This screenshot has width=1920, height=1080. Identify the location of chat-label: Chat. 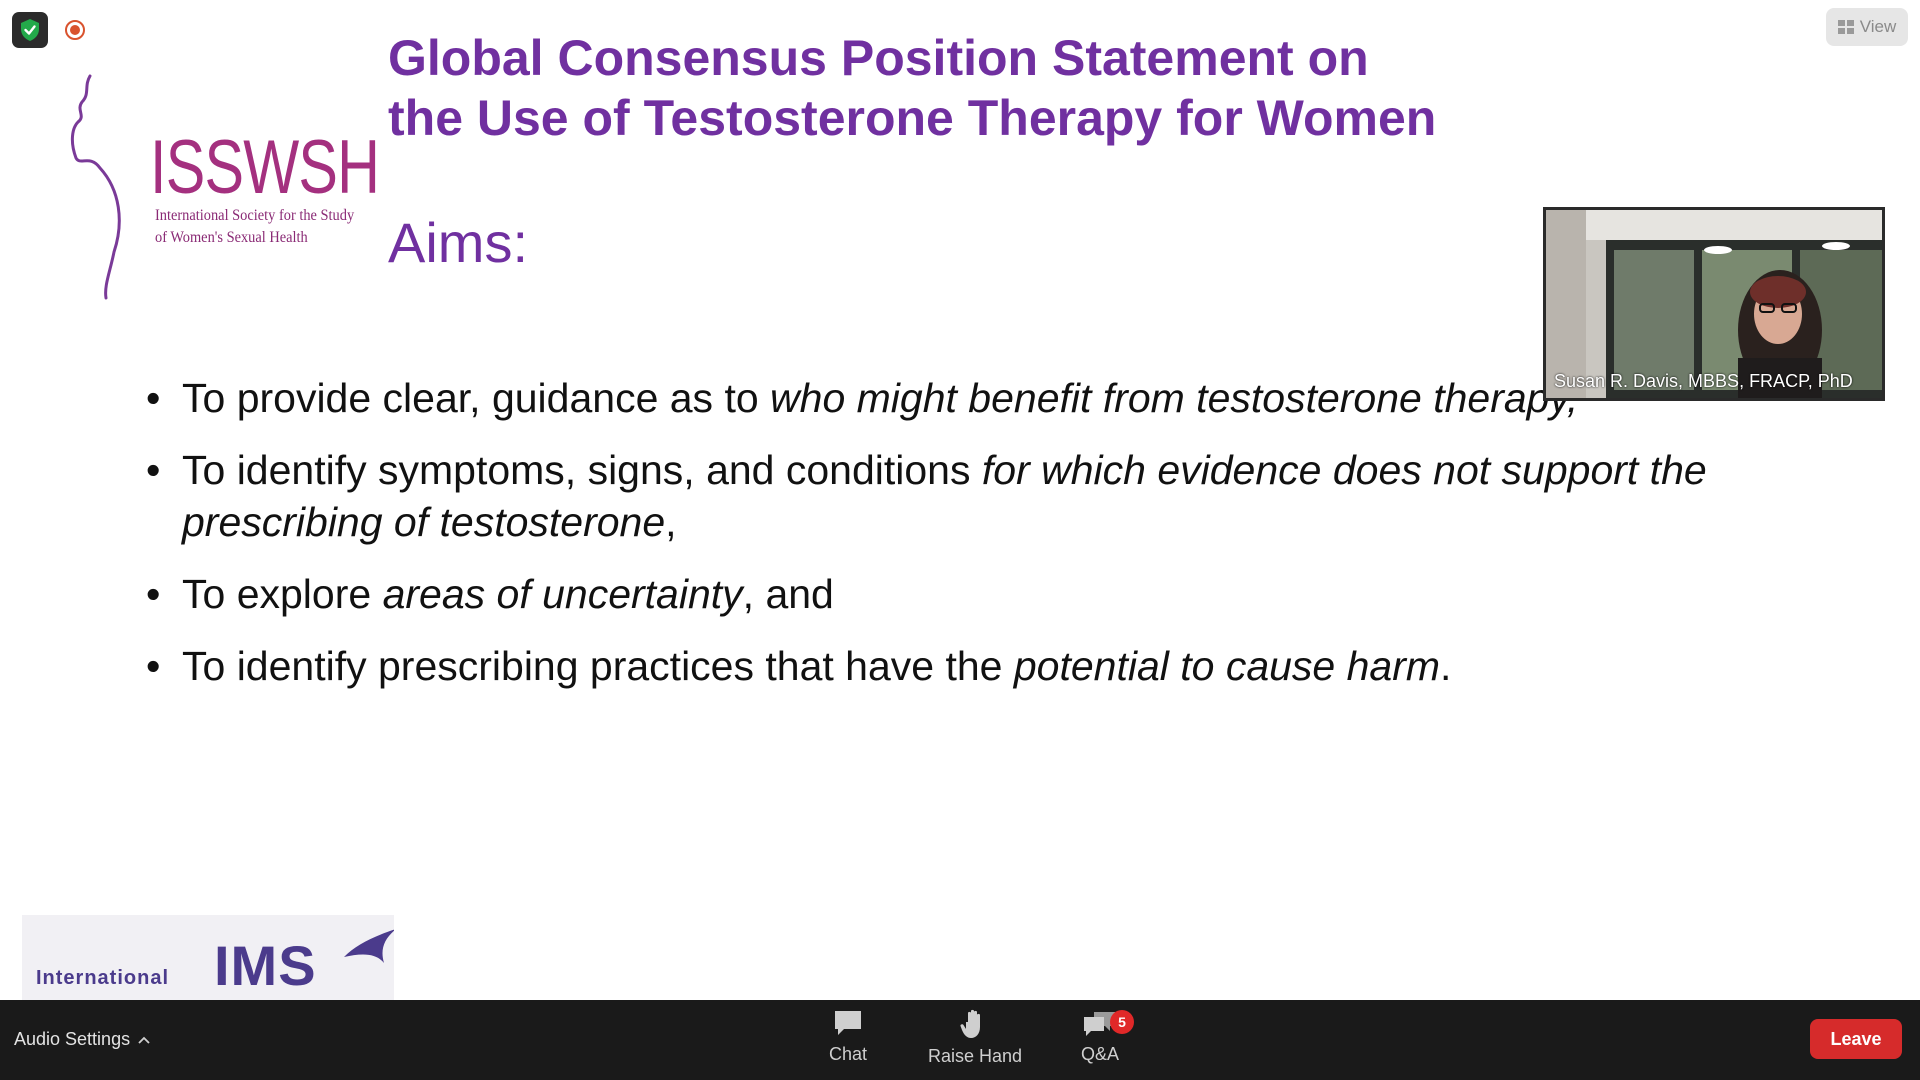
(848, 1054).